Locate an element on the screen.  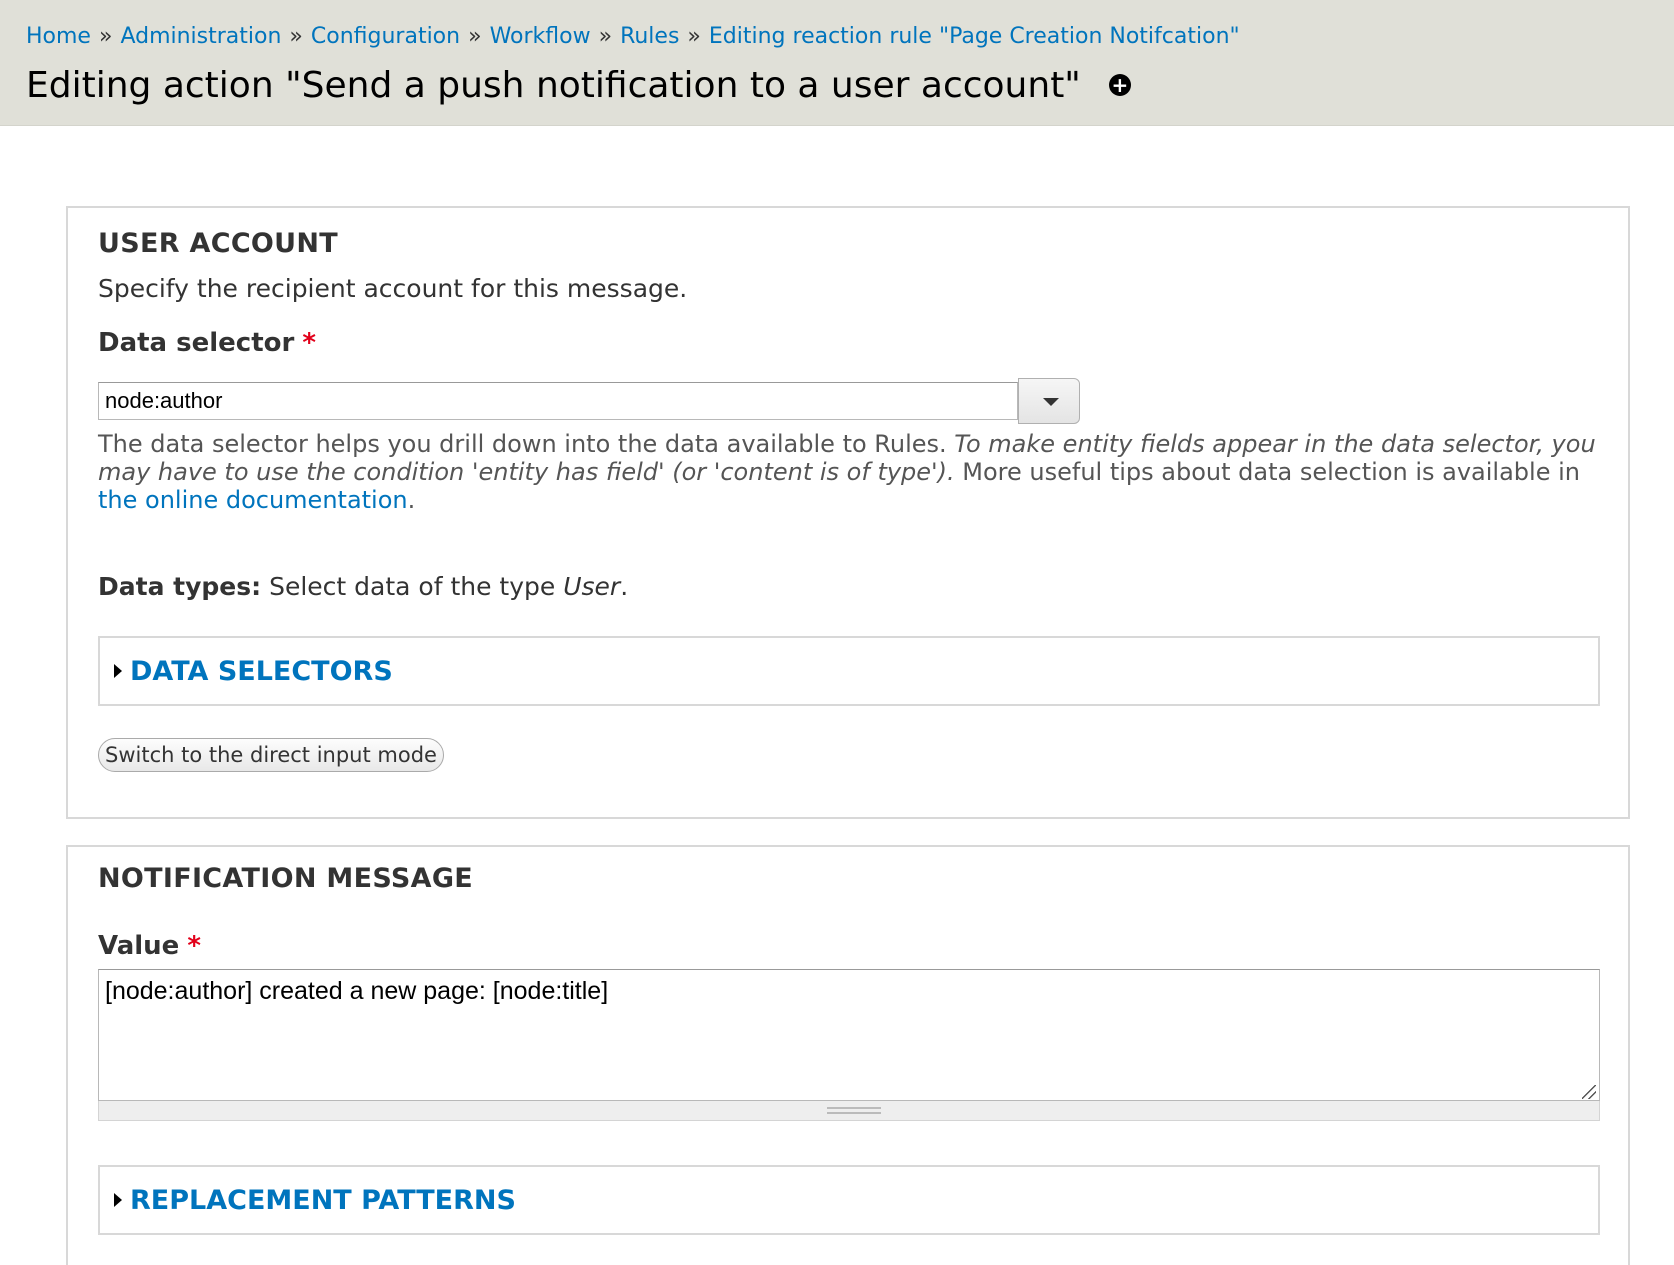
data-types-label: Data types: is located at coordinates (180, 586).